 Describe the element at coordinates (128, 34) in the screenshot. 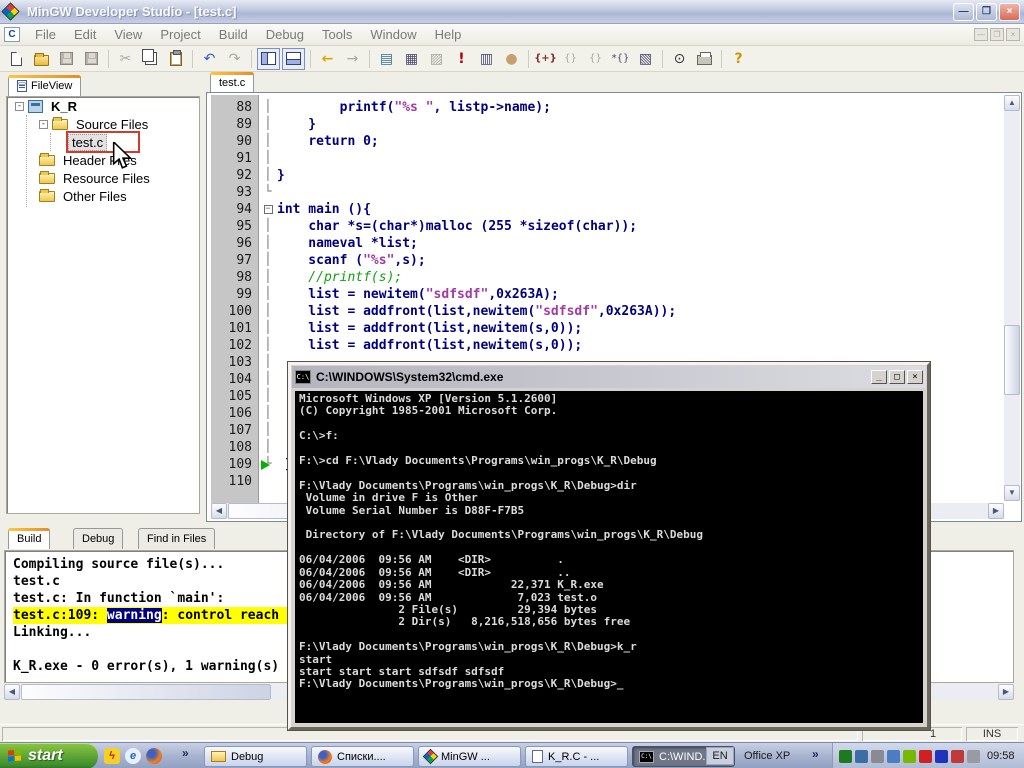

I see `menu-view: View` at that location.